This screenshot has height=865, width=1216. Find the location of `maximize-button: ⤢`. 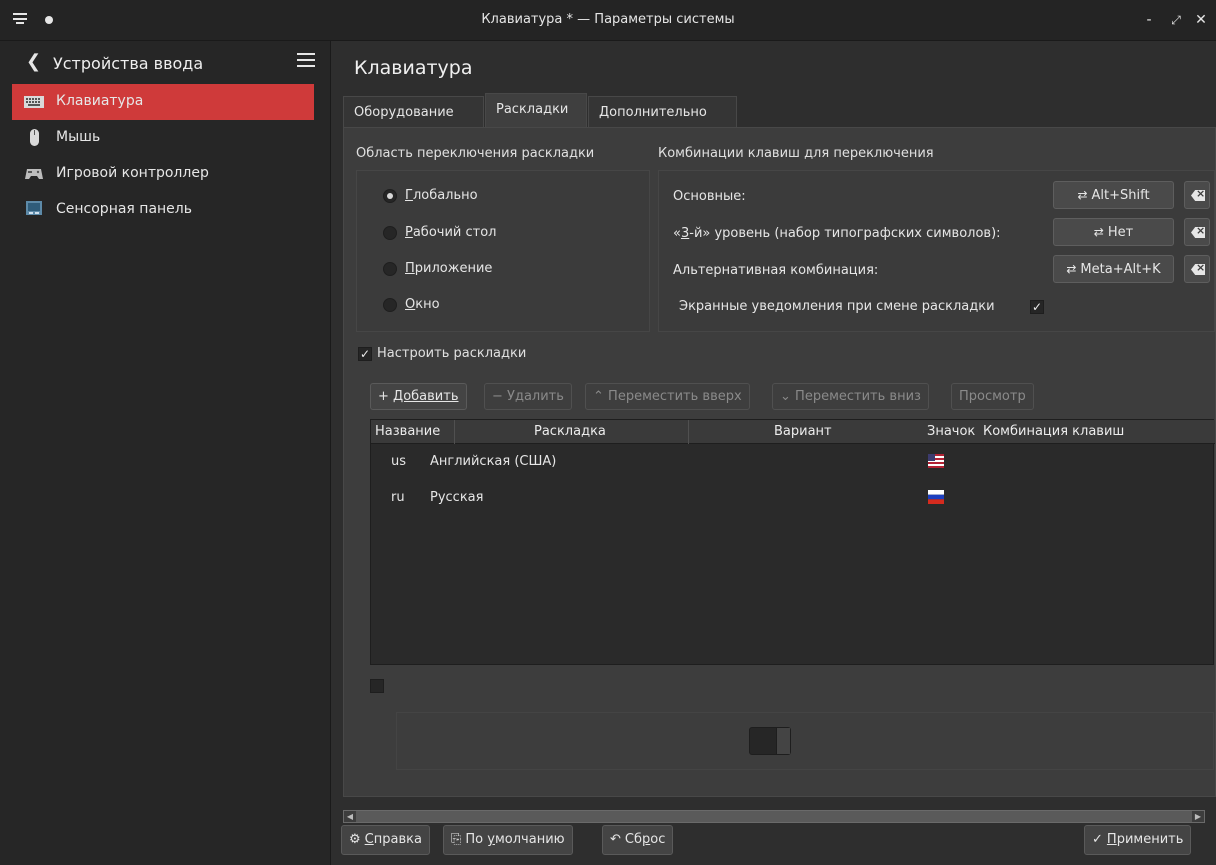

maximize-button: ⤢ is located at coordinates (1176, 20).